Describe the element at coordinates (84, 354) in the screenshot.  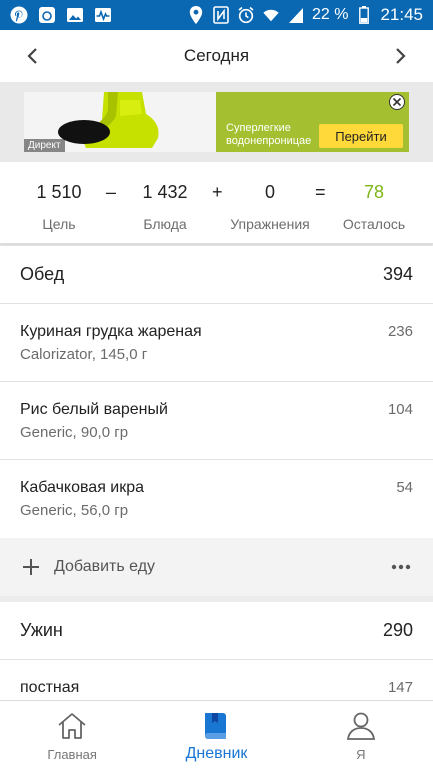
I see `food-detail: Calorizator, 145,0 г` at that location.